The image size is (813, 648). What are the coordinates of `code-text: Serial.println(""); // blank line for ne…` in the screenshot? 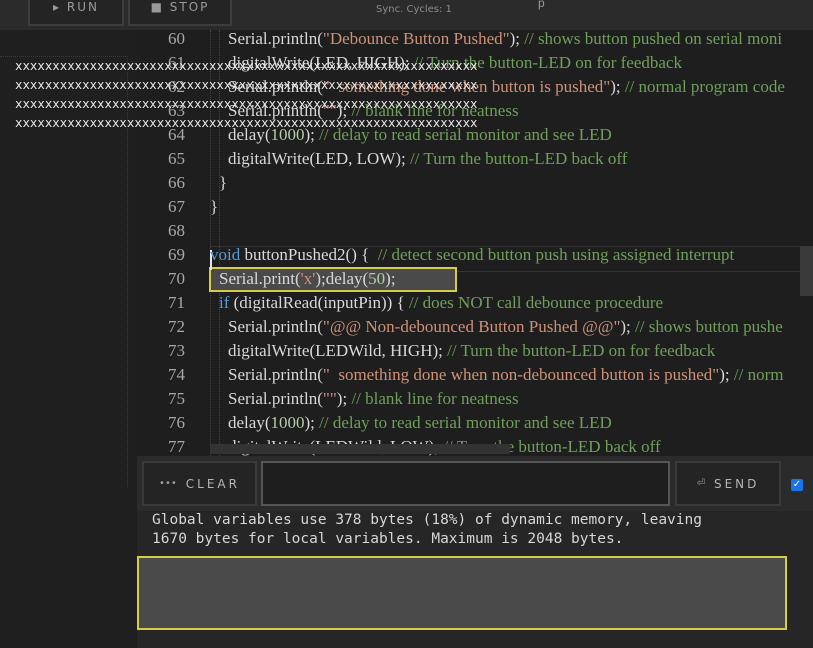 It's located at (373, 398).